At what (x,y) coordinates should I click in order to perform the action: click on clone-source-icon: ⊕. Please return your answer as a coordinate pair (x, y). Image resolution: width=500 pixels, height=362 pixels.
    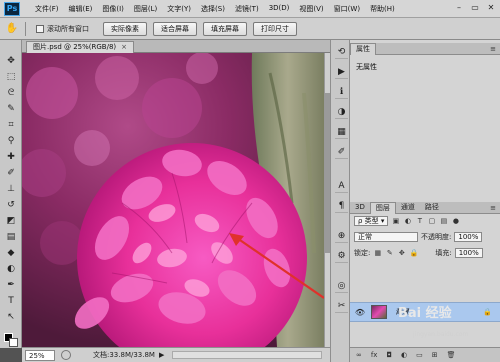
    Looking at the image, I should click on (341, 236).